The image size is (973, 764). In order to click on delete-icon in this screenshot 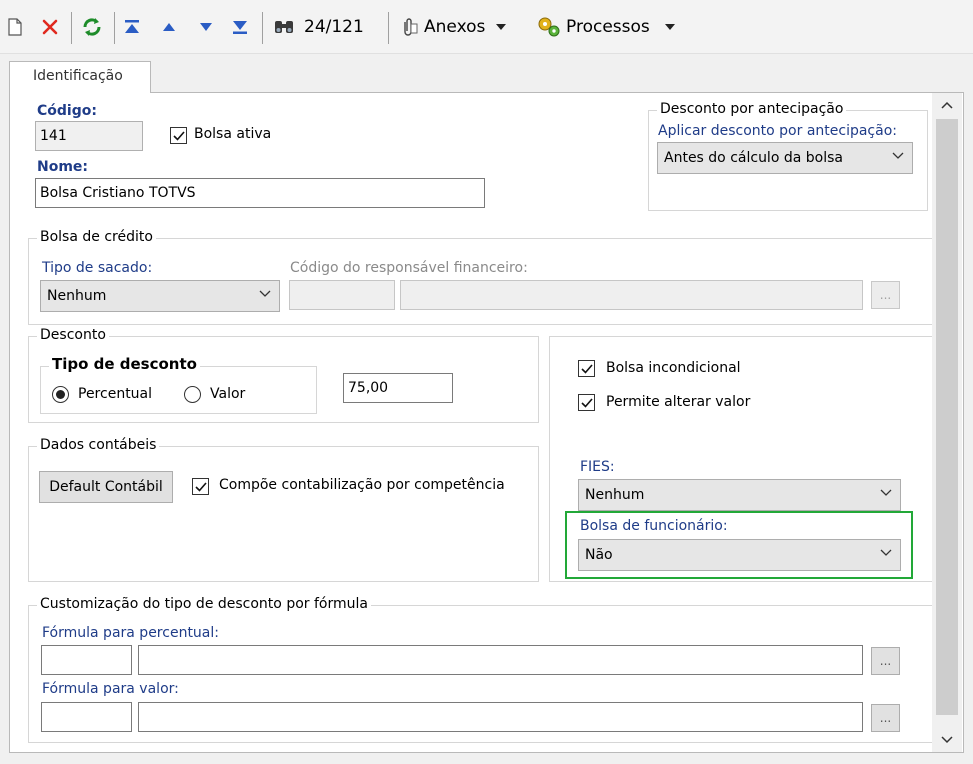, I will do `click(50, 27)`.